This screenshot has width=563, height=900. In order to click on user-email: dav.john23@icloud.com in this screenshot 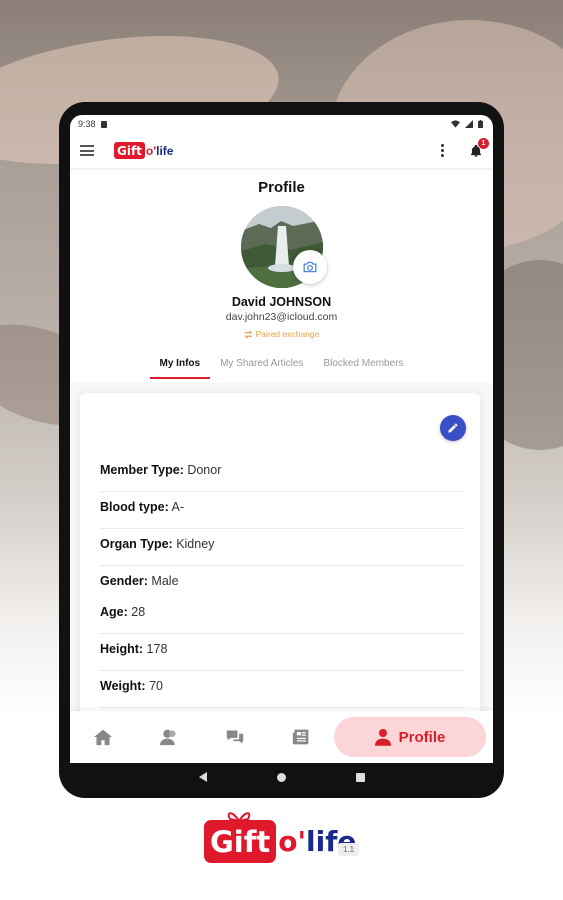, I will do `click(281, 317)`.